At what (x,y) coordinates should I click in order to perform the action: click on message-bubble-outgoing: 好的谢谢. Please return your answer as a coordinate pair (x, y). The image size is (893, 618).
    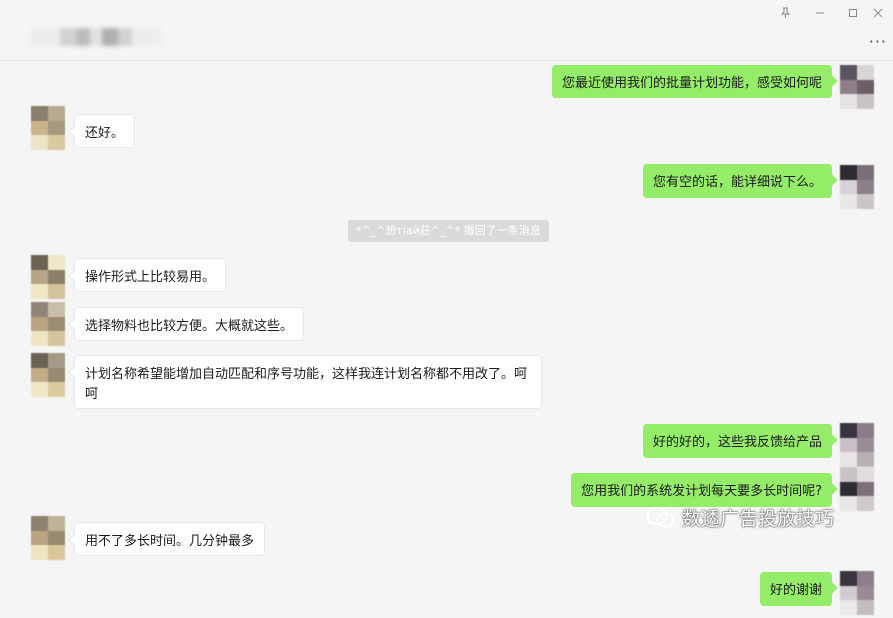
    Looking at the image, I should click on (795, 589).